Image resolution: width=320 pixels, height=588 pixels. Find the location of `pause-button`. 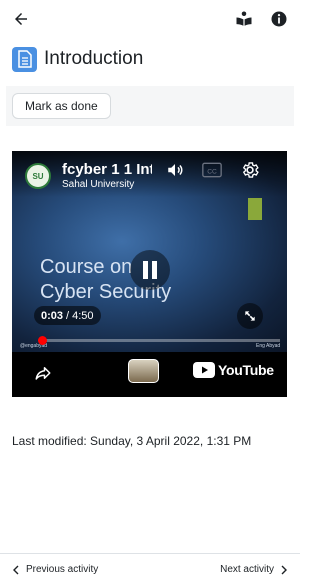

pause-button is located at coordinates (150, 270).